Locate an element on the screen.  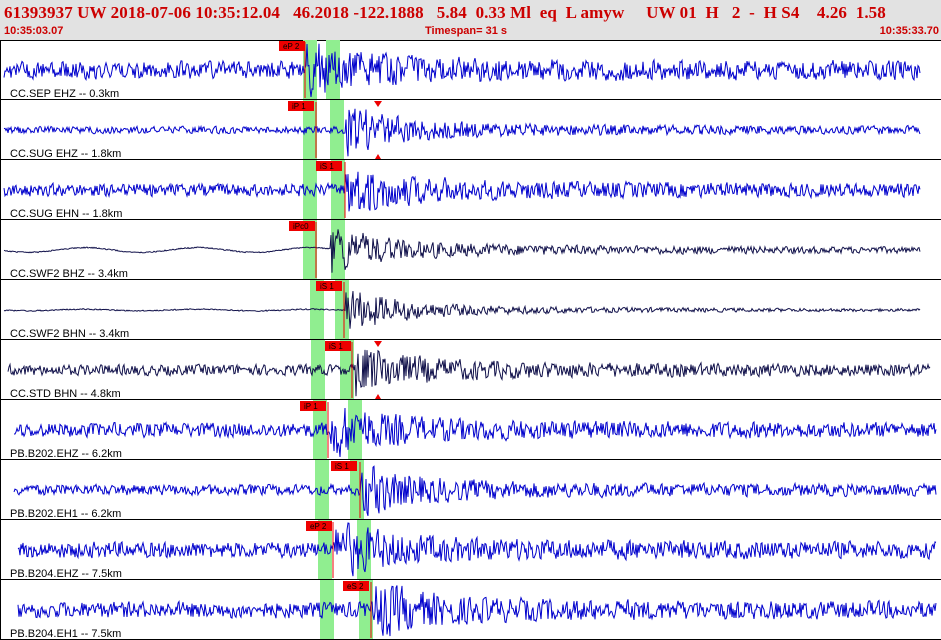
trace-label: CC.SWF2 BHN -- 3.4km is located at coordinates (69, 334).